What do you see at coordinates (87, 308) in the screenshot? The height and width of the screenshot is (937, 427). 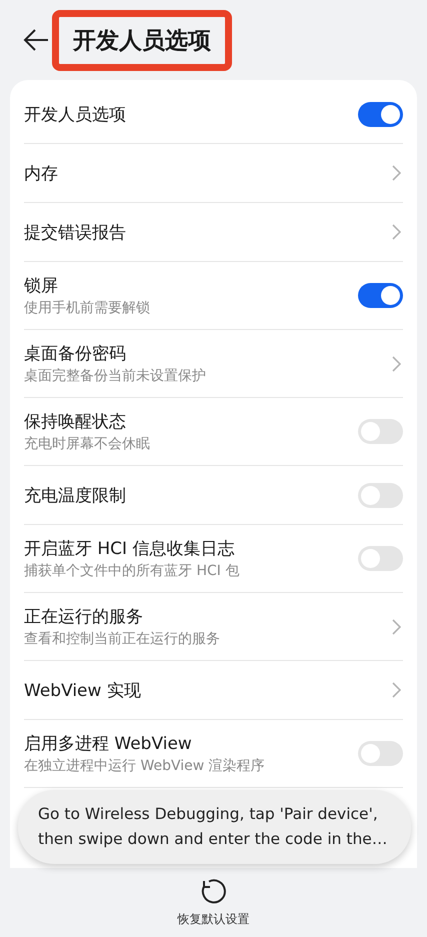 I see `setting-subtitle: 使用手机前需要解锁` at bounding box center [87, 308].